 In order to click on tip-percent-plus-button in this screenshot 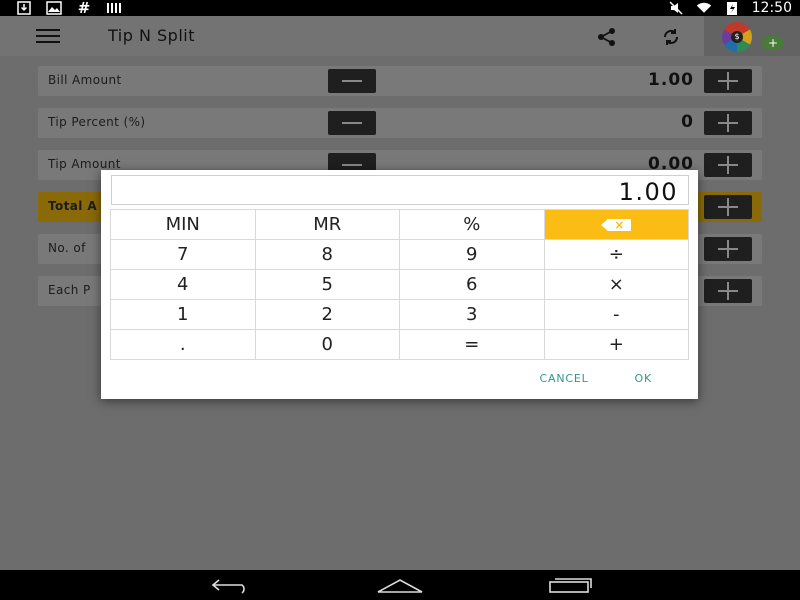, I will do `click(728, 123)`.